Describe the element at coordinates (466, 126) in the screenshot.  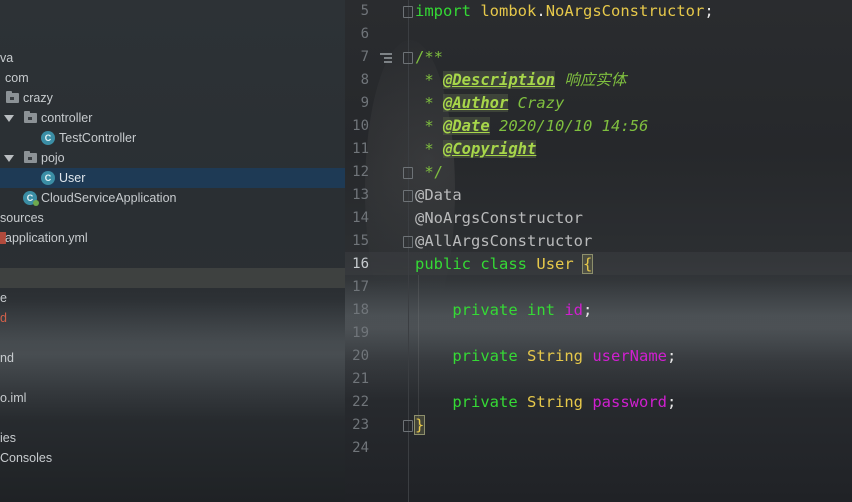
I see `javadoc-tag: @Date` at that location.